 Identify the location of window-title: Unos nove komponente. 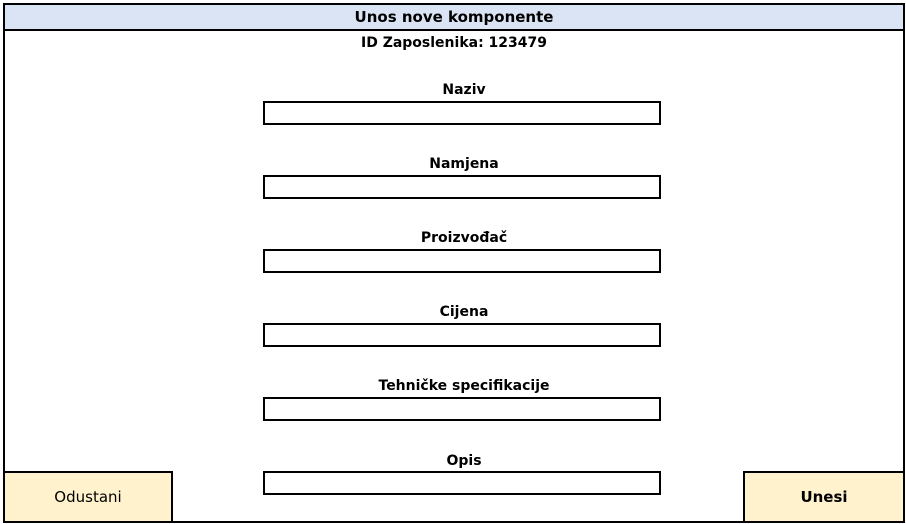
(454, 18).